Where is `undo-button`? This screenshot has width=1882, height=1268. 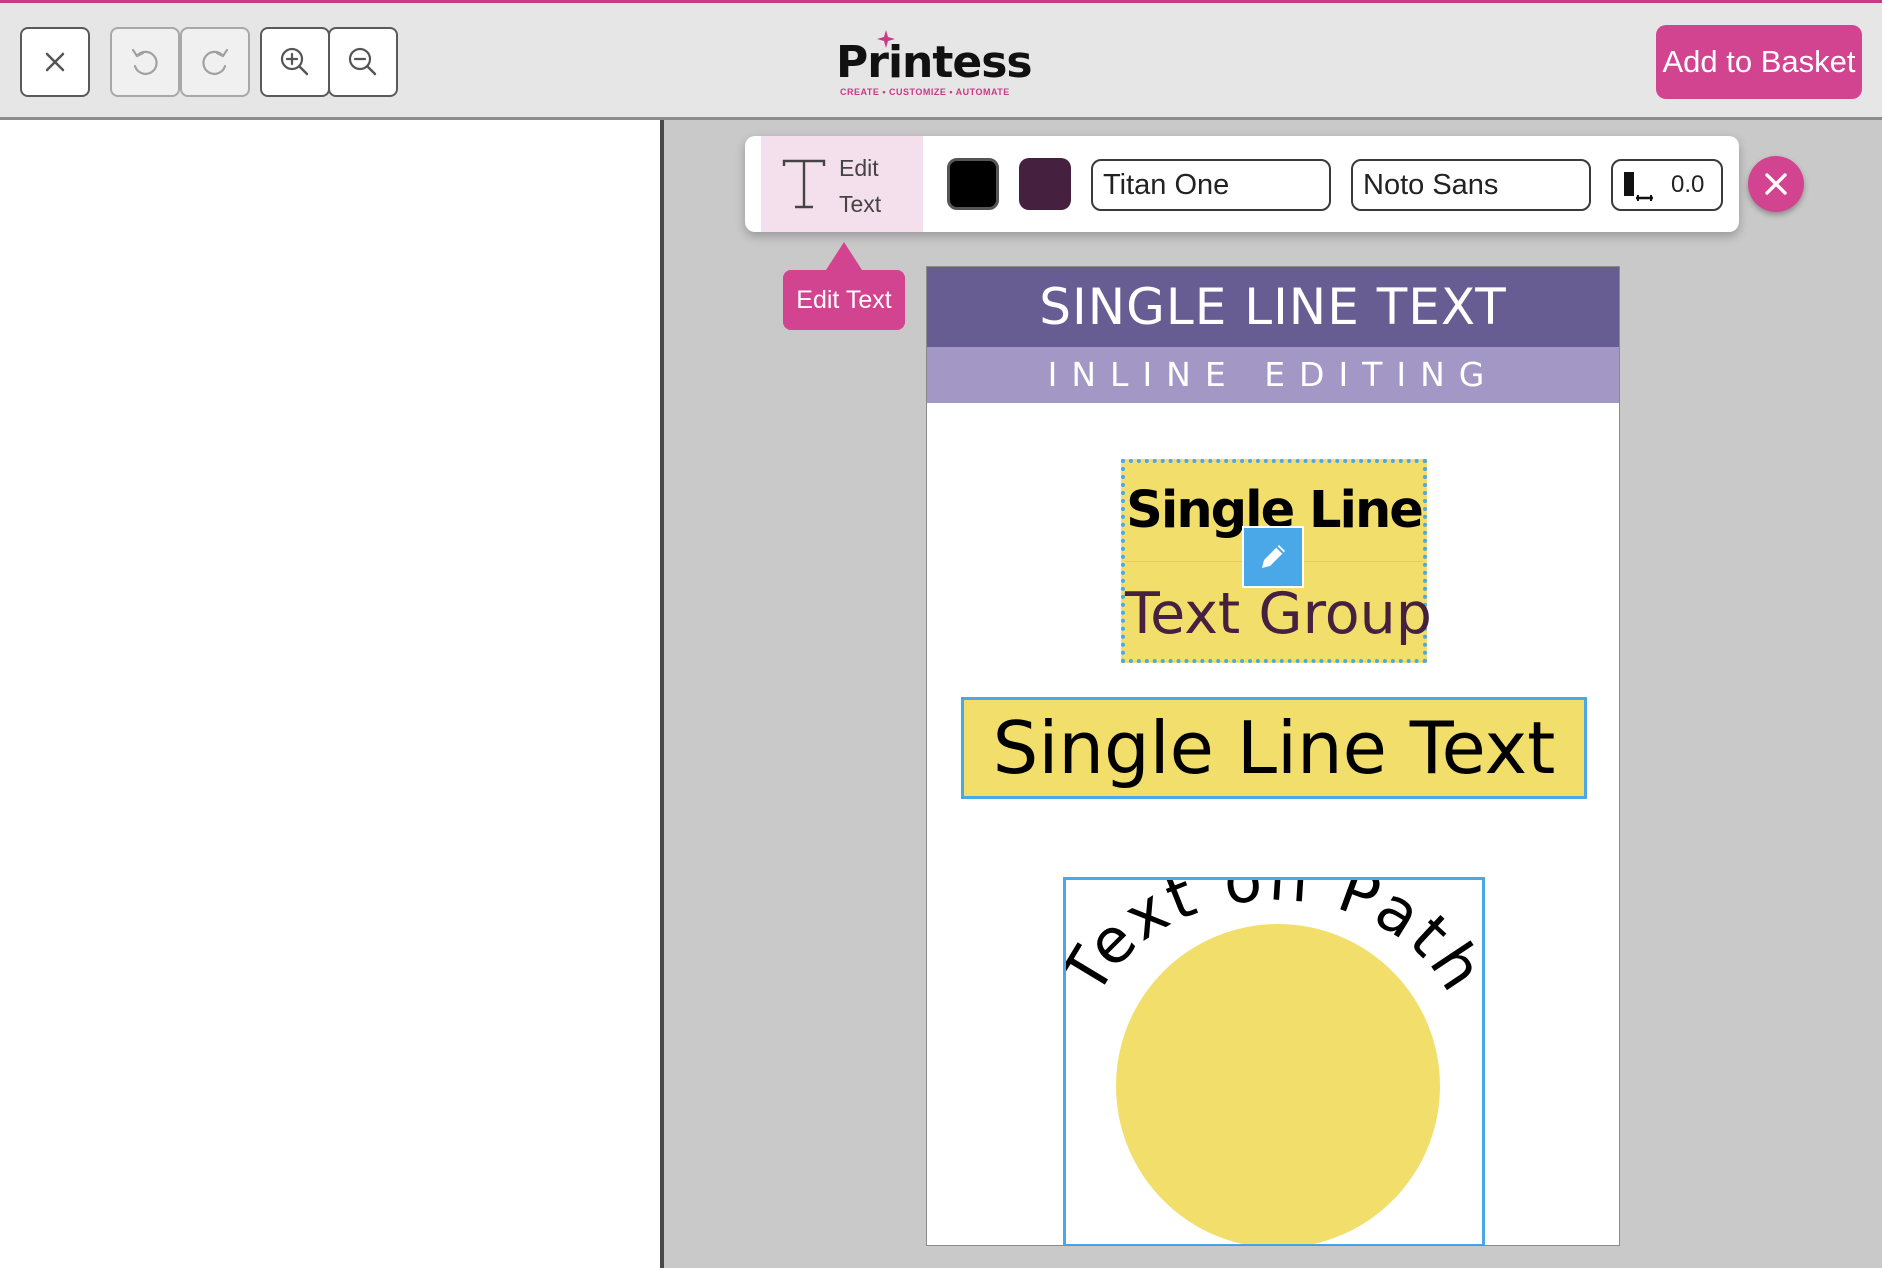
undo-button is located at coordinates (145, 62).